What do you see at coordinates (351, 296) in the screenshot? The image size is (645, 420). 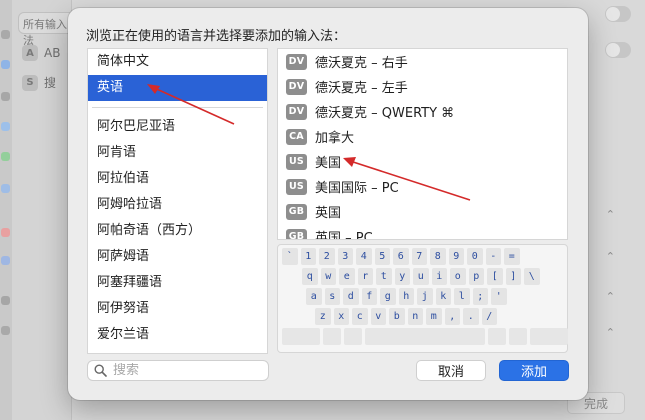 I see `keyboard-key: d` at bounding box center [351, 296].